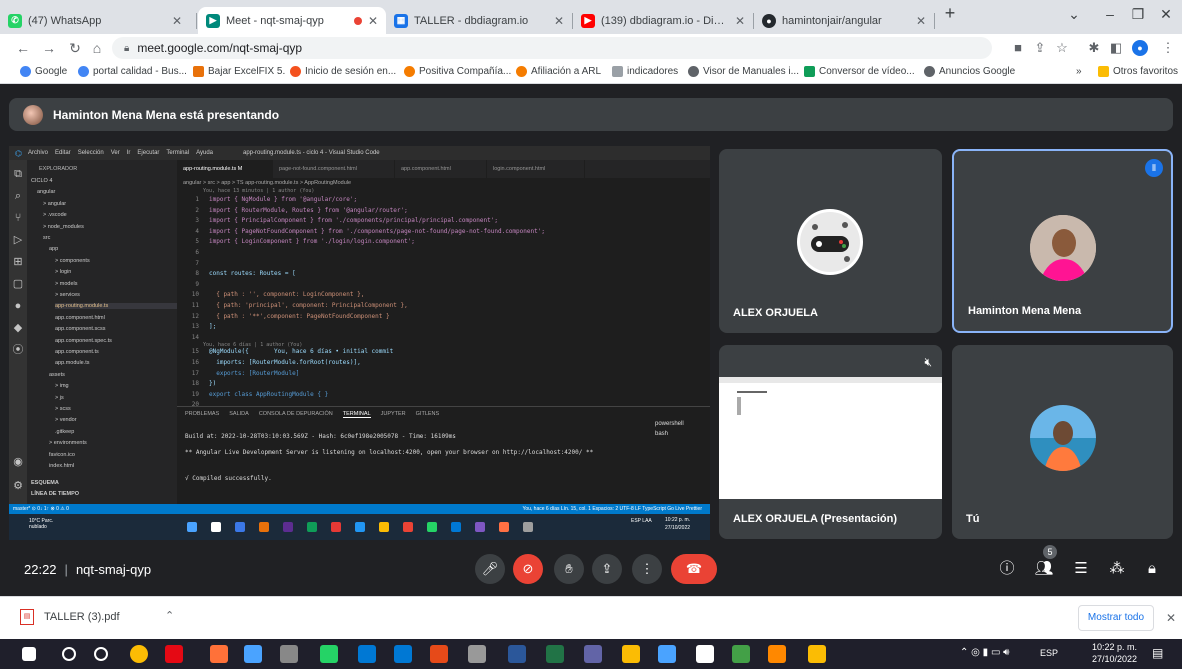 Image resolution: width=1182 pixels, height=669 pixels. What do you see at coordinates (195, 384) in the screenshot?
I see `line-number: 18` at bounding box center [195, 384].